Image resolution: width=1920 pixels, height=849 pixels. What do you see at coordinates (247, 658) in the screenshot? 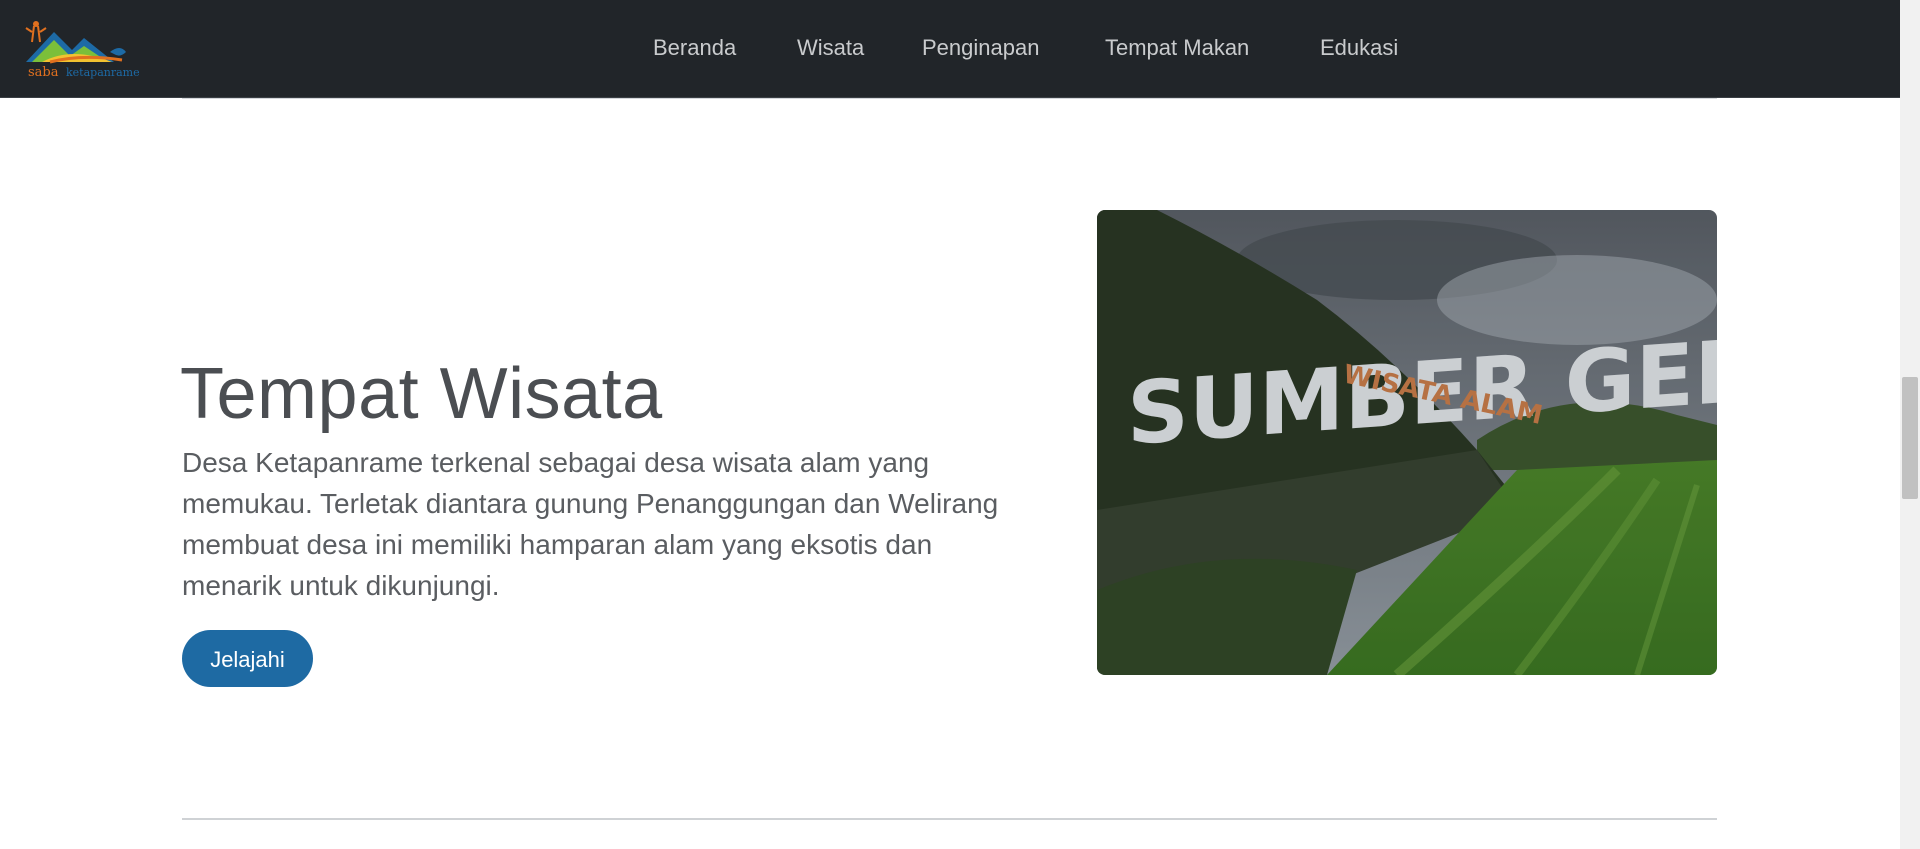
I see `explore-button: Jelajahi` at bounding box center [247, 658].